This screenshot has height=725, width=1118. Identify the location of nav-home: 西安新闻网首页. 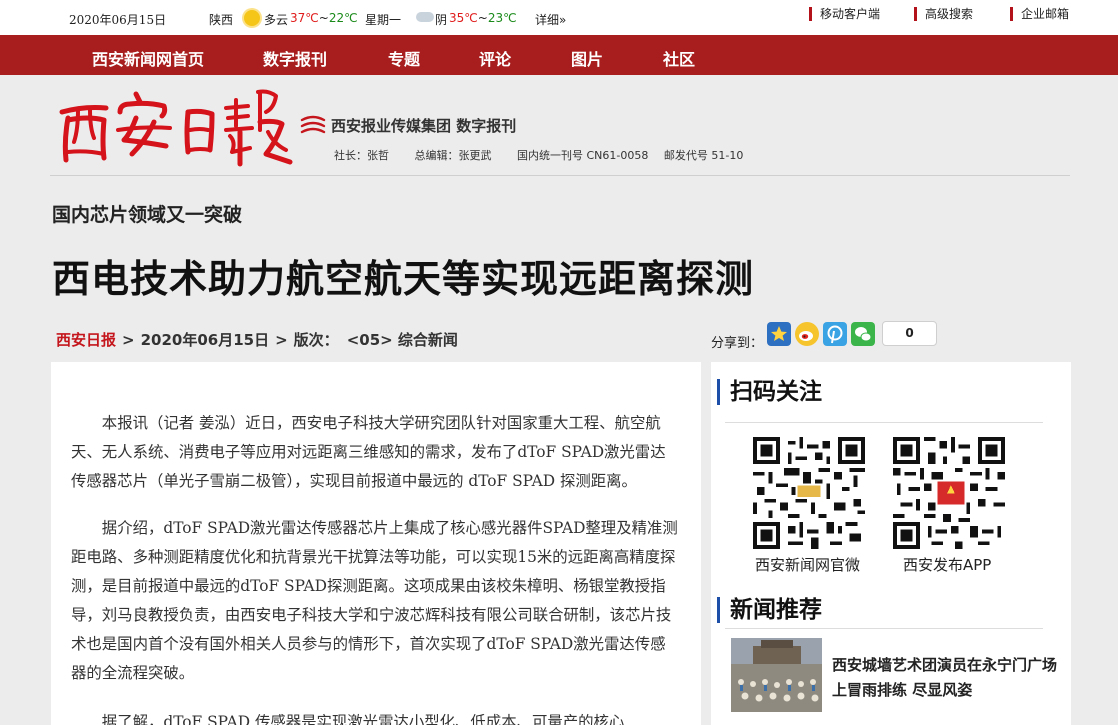
(148, 58).